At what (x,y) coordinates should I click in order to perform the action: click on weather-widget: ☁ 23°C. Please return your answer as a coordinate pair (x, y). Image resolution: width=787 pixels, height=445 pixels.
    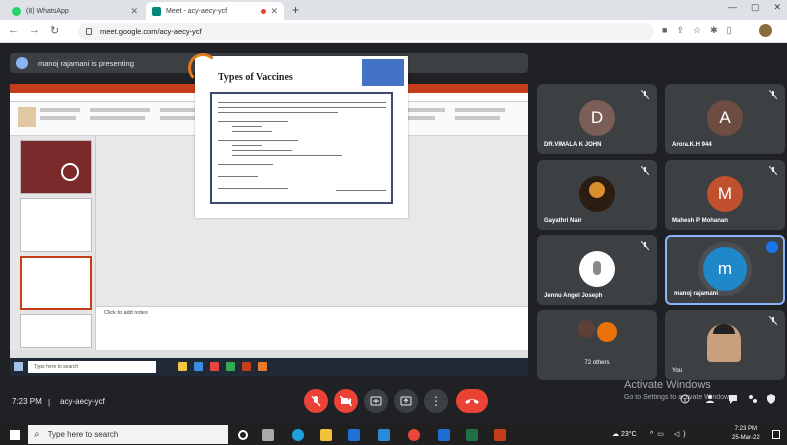
    Looking at the image, I should click on (624, 434).